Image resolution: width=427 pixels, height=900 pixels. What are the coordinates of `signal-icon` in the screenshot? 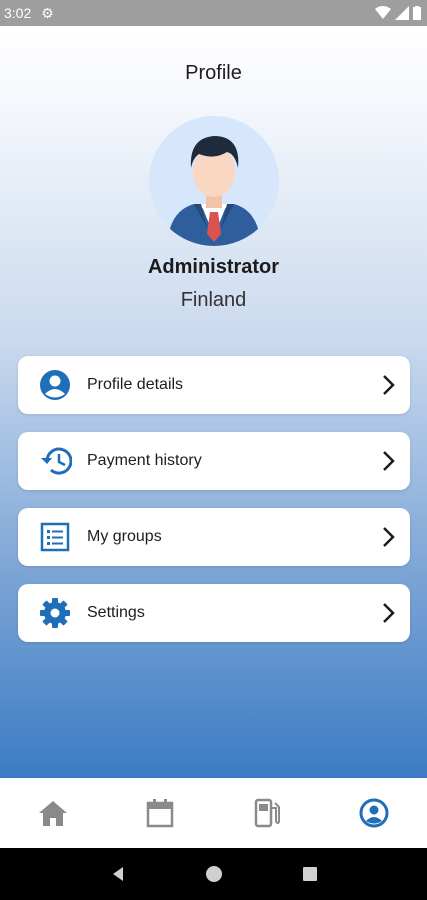 It's located at (402, 13).